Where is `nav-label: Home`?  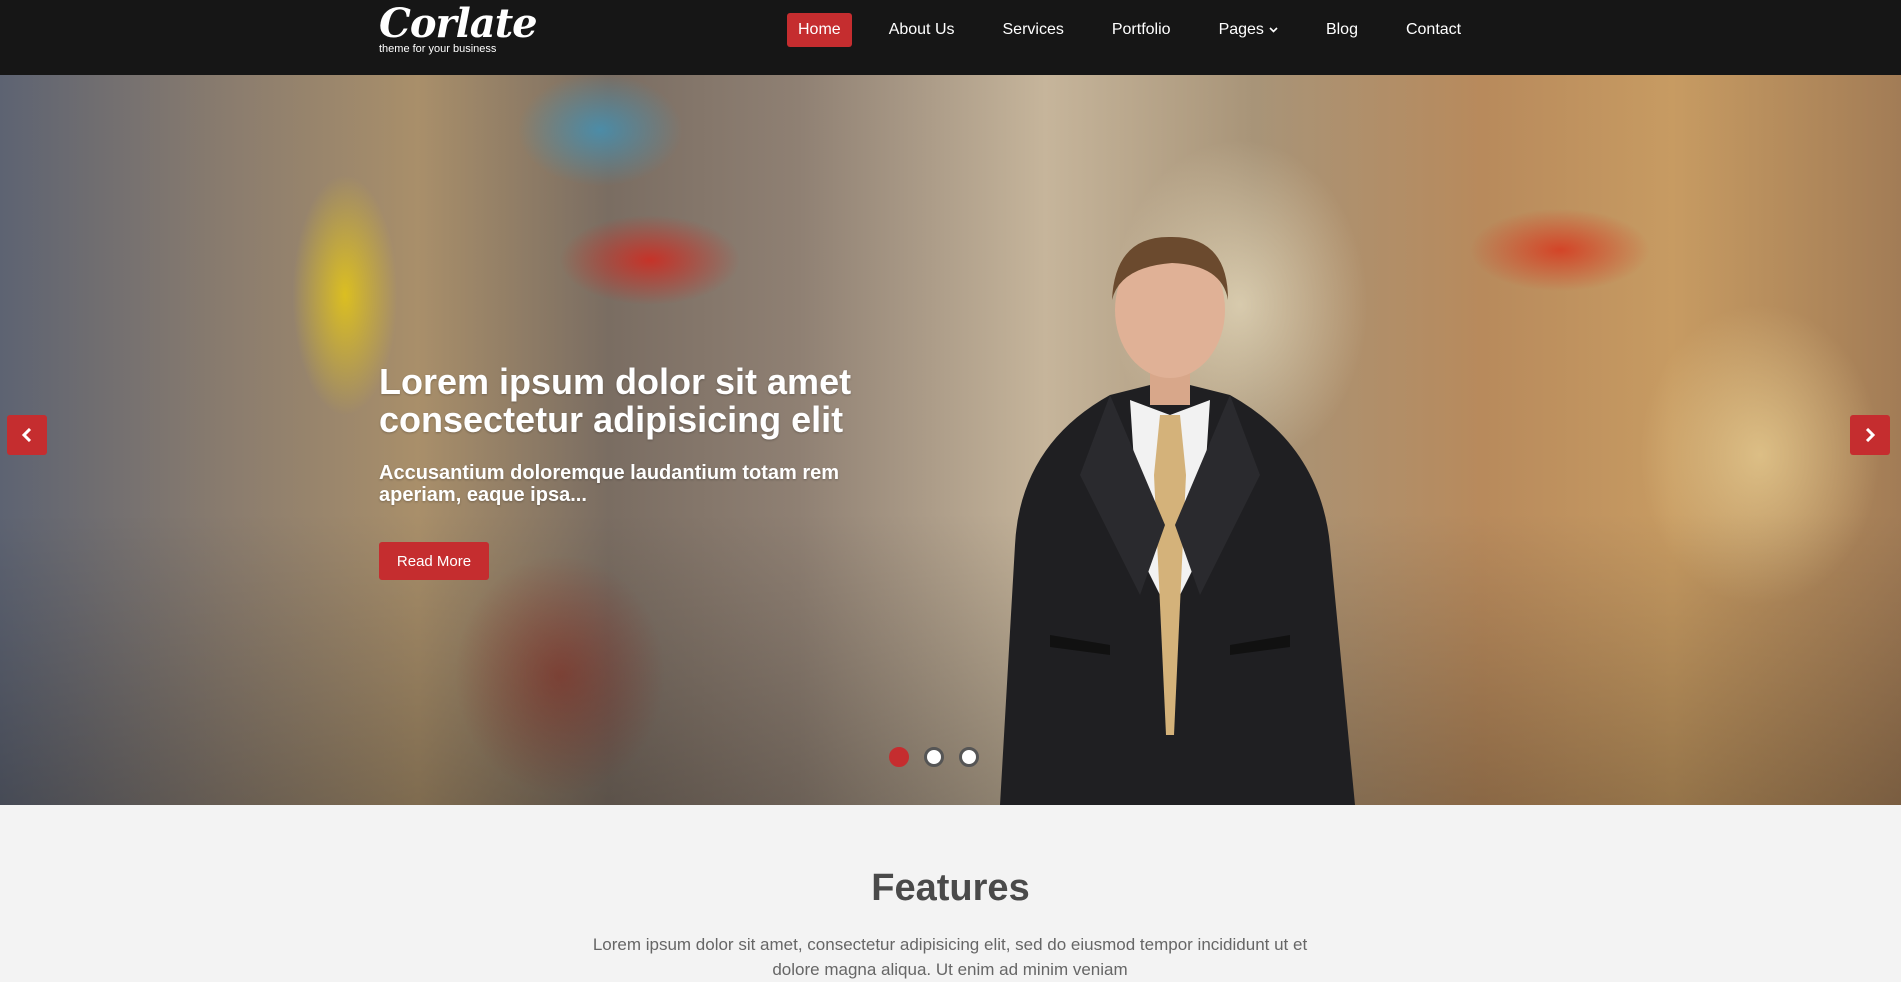
nav-label: Home is located at coordinates (819, 29).